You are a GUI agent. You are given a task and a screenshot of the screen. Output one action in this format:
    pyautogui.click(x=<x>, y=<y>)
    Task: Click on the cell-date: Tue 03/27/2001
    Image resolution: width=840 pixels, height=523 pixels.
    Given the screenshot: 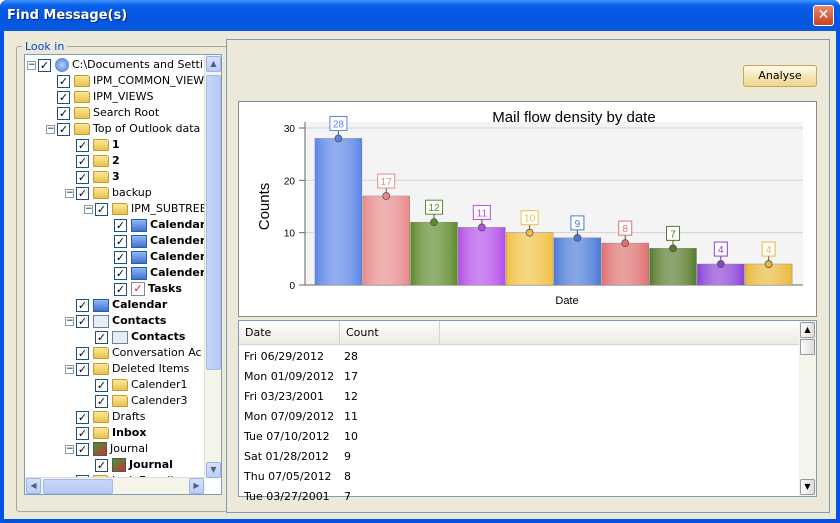 What is the action you would take?
    pyautogui.click(x=287, y=496)
    